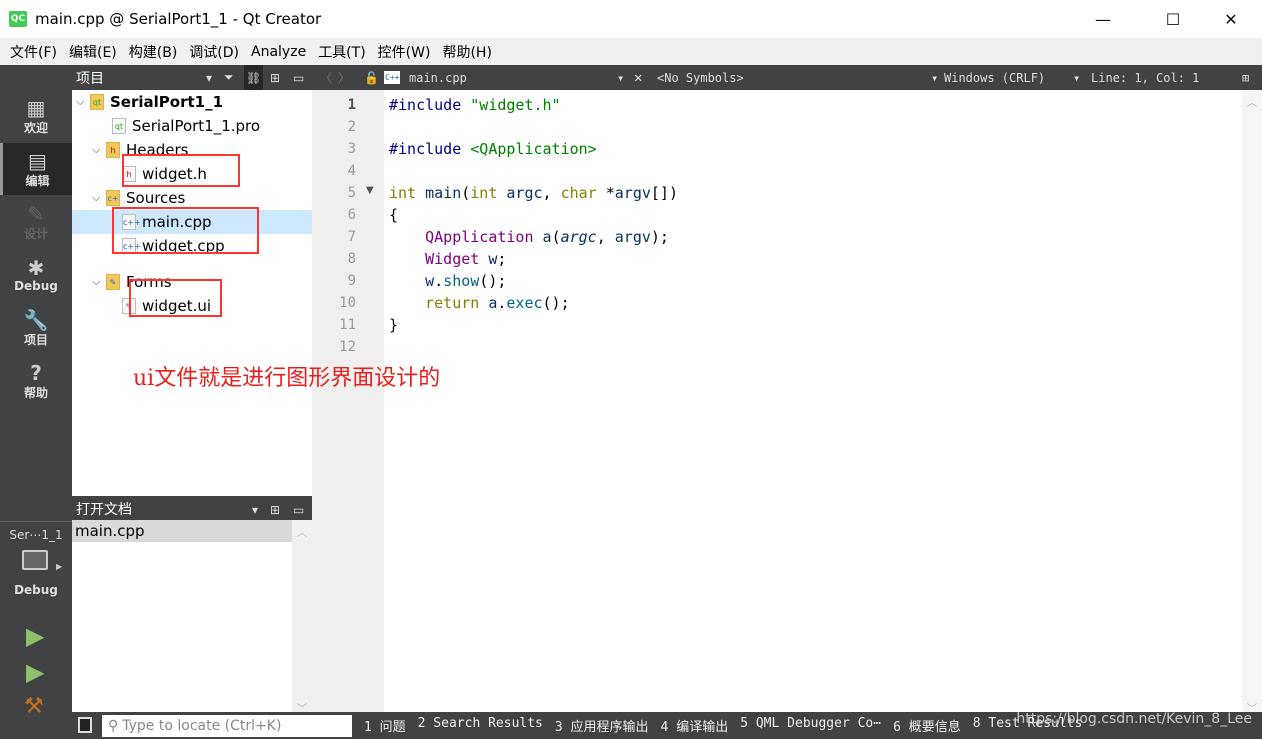 The width and height of the screenshot is (1262, 739). What do you see at coordinates (36, 535) in the screenshot?
I see `kit-name: Ser⋯1_1` at bounding box center [36, 535].